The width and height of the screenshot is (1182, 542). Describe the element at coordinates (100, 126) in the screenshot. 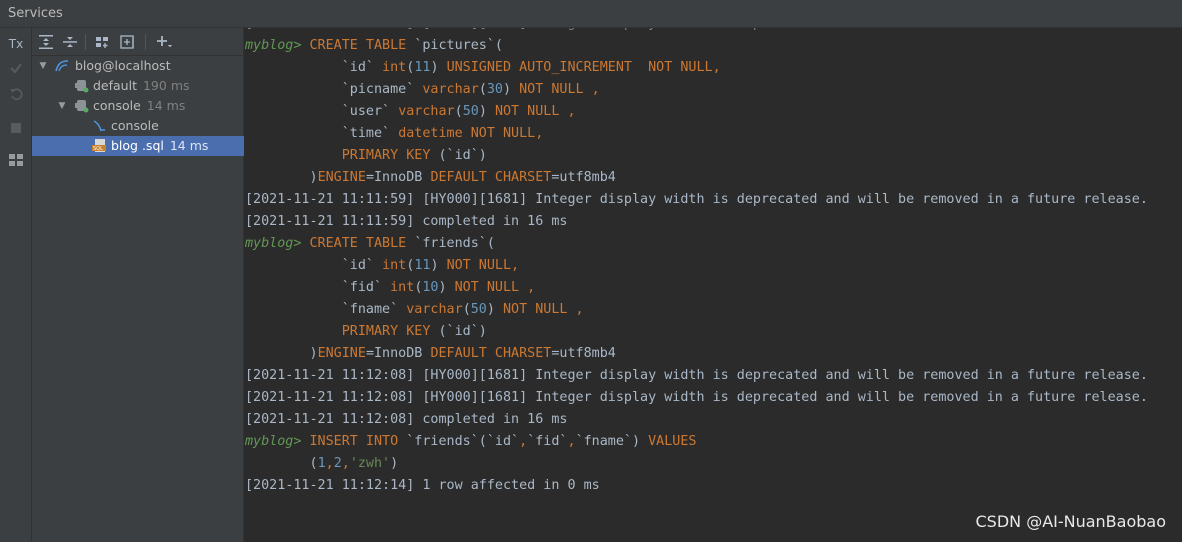

I see `console-icon` at that location.